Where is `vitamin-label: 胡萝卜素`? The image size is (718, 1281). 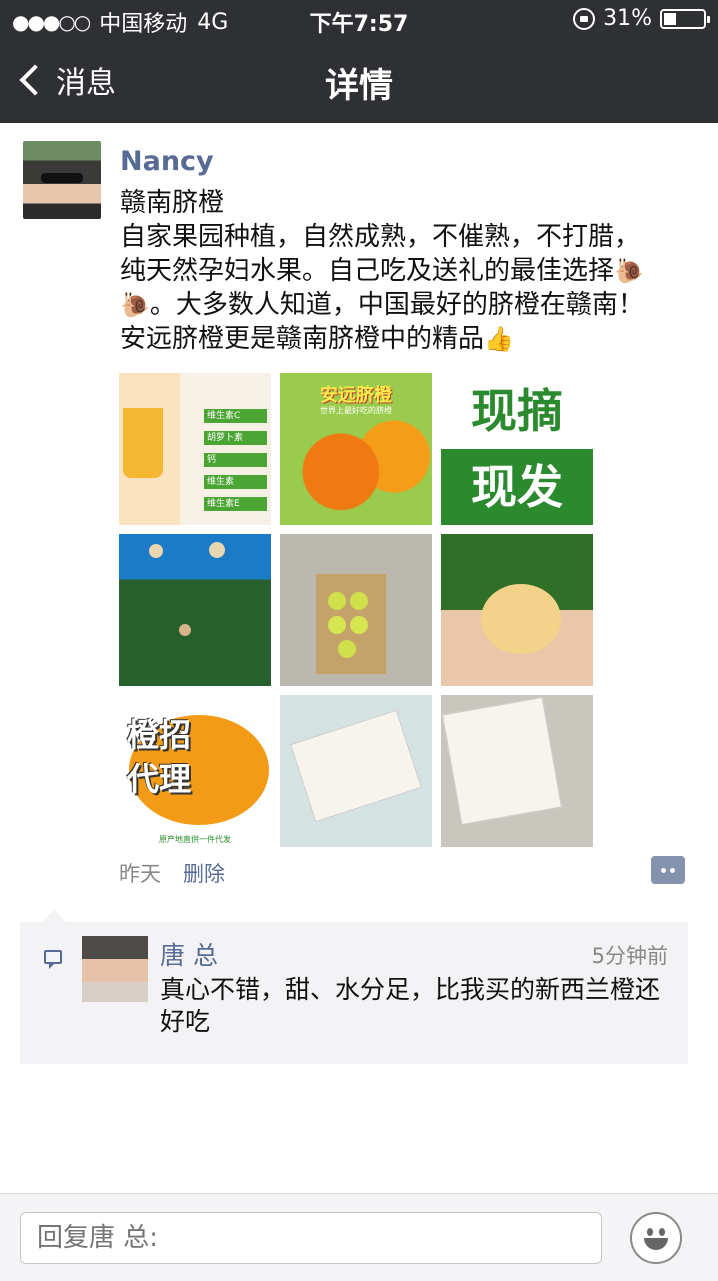 vitamin-label: 胡萝卜素 is located at coordinates (235, 438).